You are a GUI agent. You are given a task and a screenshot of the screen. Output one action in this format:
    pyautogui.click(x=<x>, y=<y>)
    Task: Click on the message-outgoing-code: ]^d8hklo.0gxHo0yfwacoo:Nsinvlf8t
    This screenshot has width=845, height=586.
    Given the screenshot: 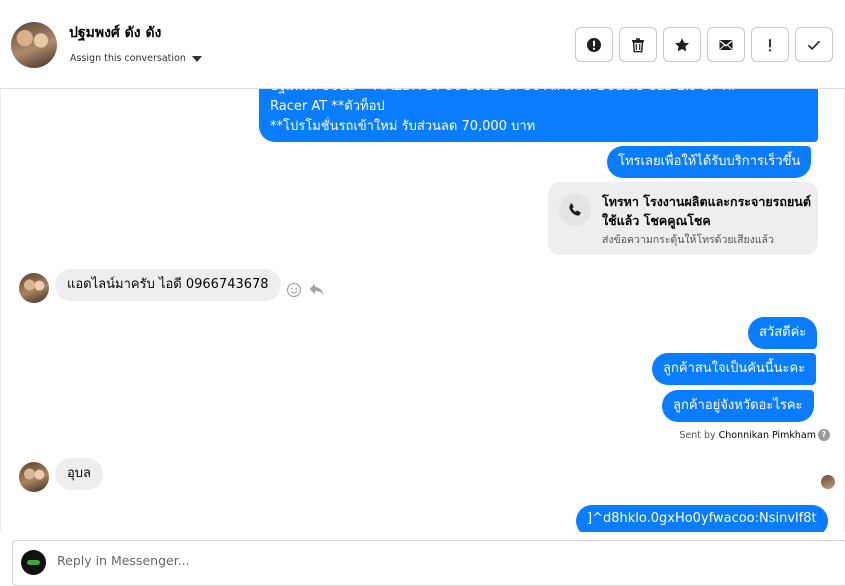 What is the action you would take?
    pyautogui.click(x=702, y=518)
    